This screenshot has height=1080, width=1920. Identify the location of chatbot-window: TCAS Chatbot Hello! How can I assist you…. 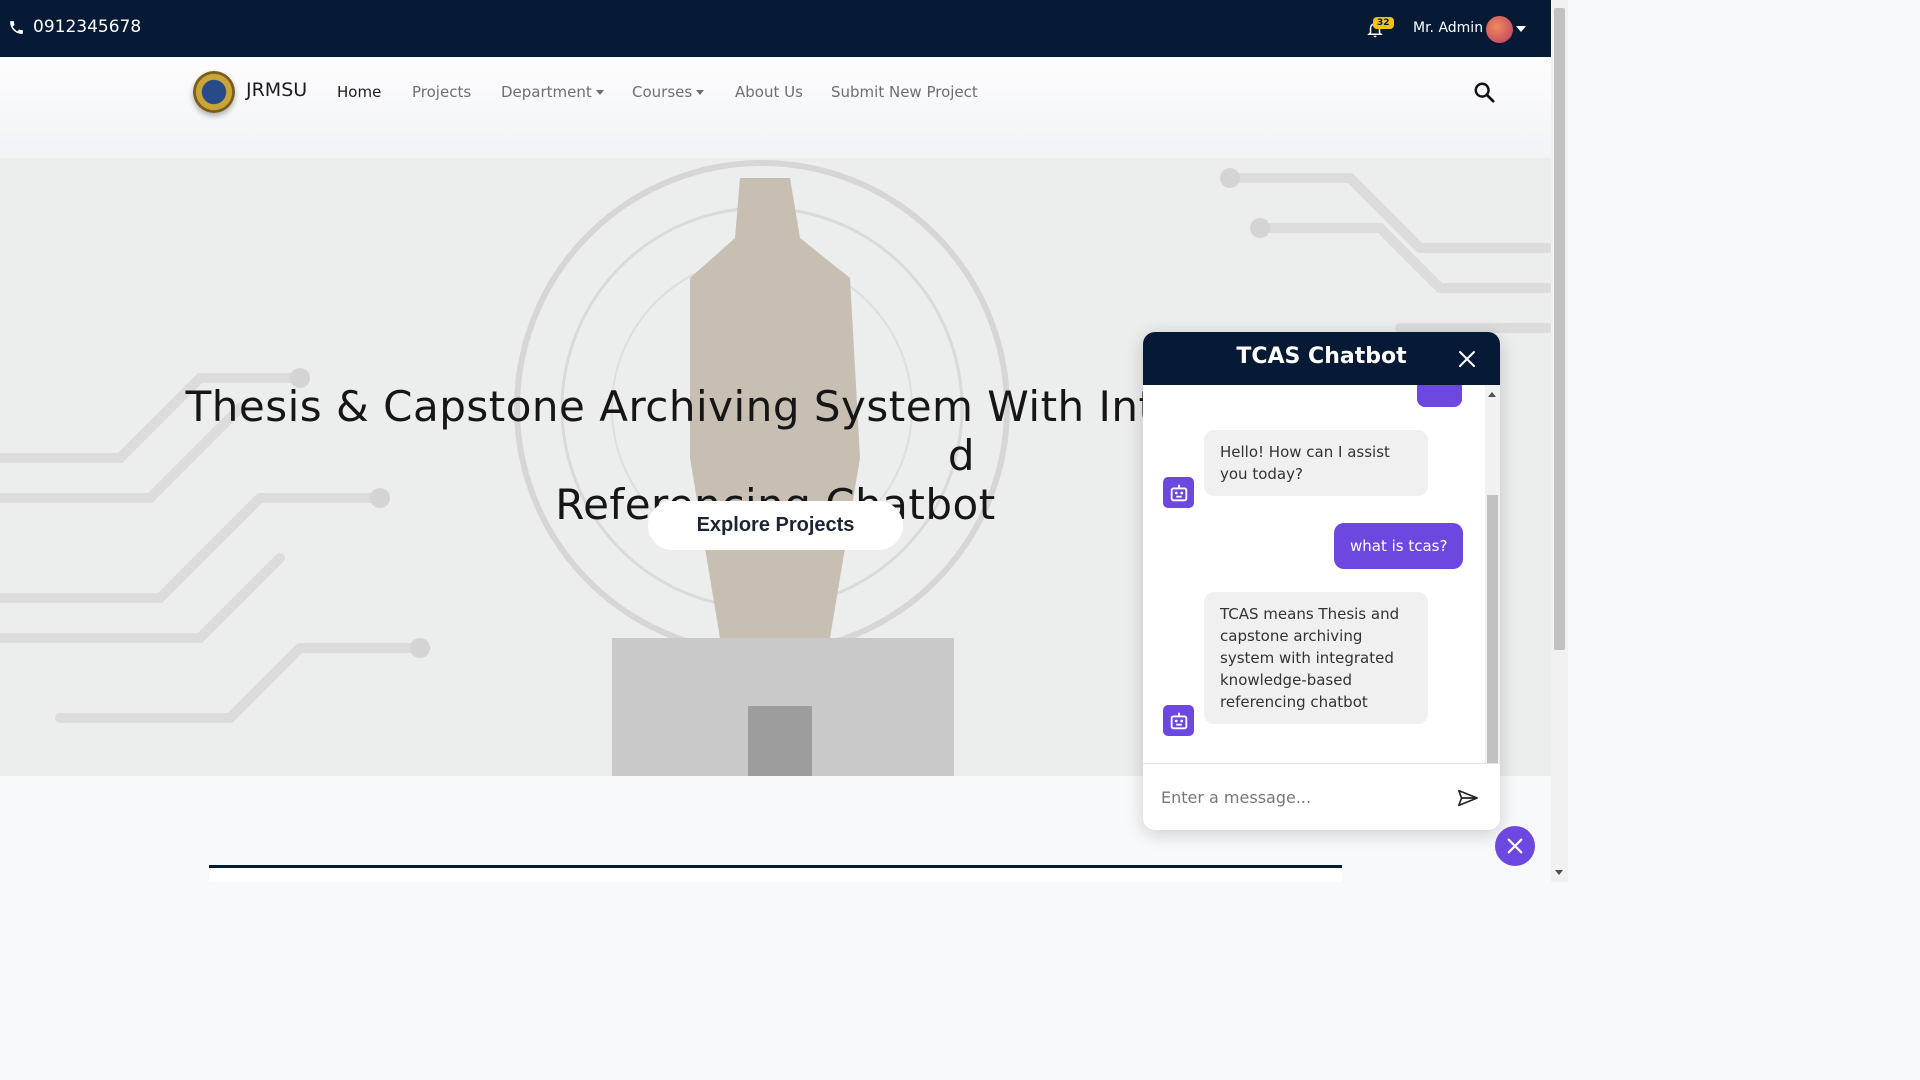
(1321, 581).